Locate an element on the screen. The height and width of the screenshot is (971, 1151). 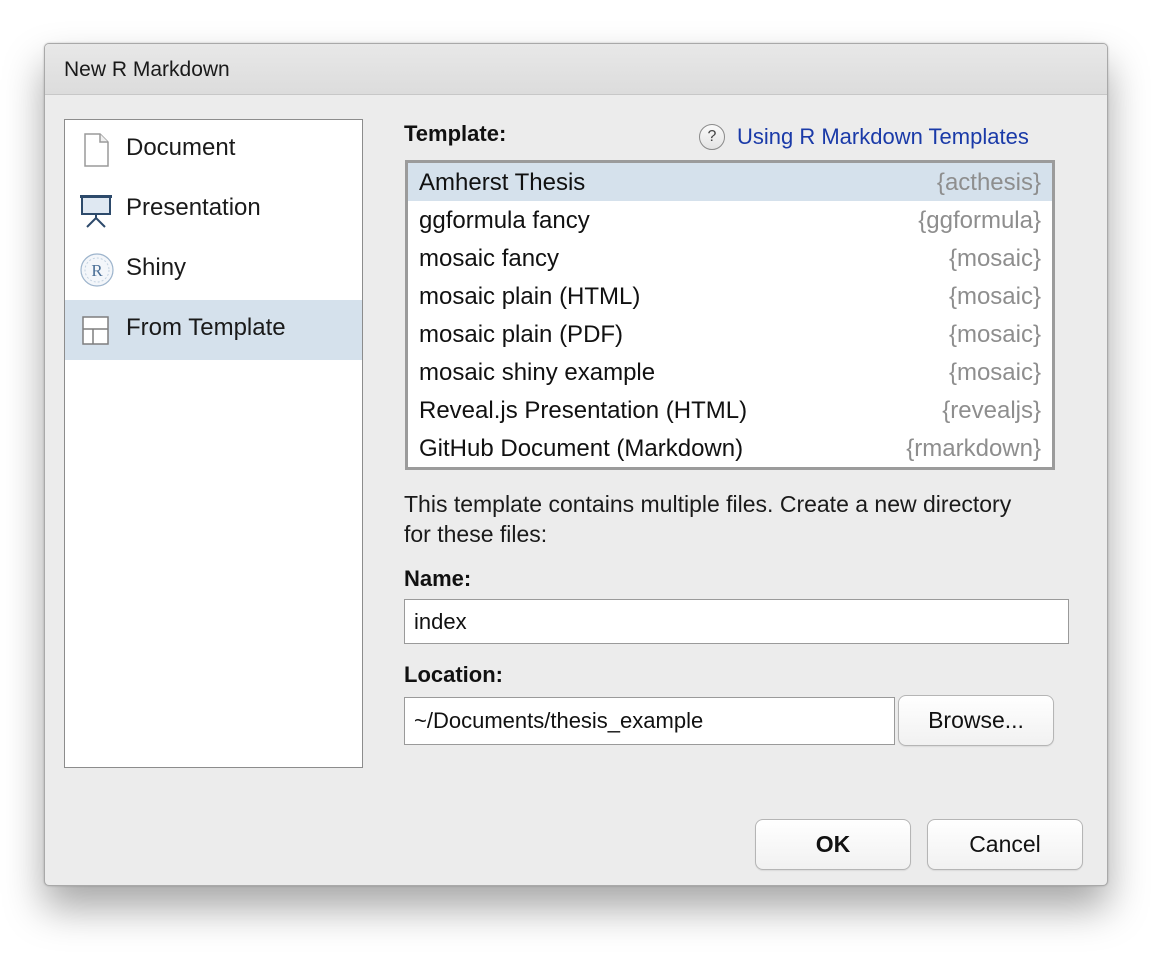
template-row: mosaic plain (HTML) {mosaic} is located at coordinates (730, 296).